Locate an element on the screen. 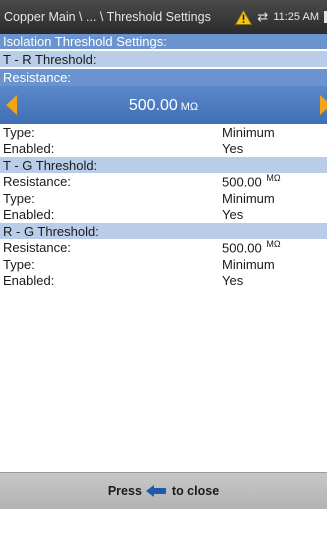 Image resolution: width=327 pixels, height=546 pixels. tg-threshold-header: T - G Threshold: is located at coordinates (163, 165).